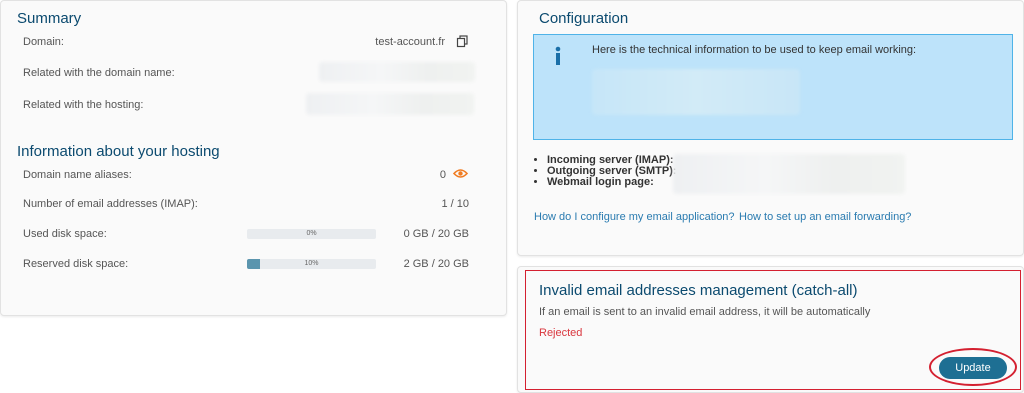  Describe the element at coordinates (65, 234) in the screenshot. I see `used-disk-label: Used disk space:` at that location.